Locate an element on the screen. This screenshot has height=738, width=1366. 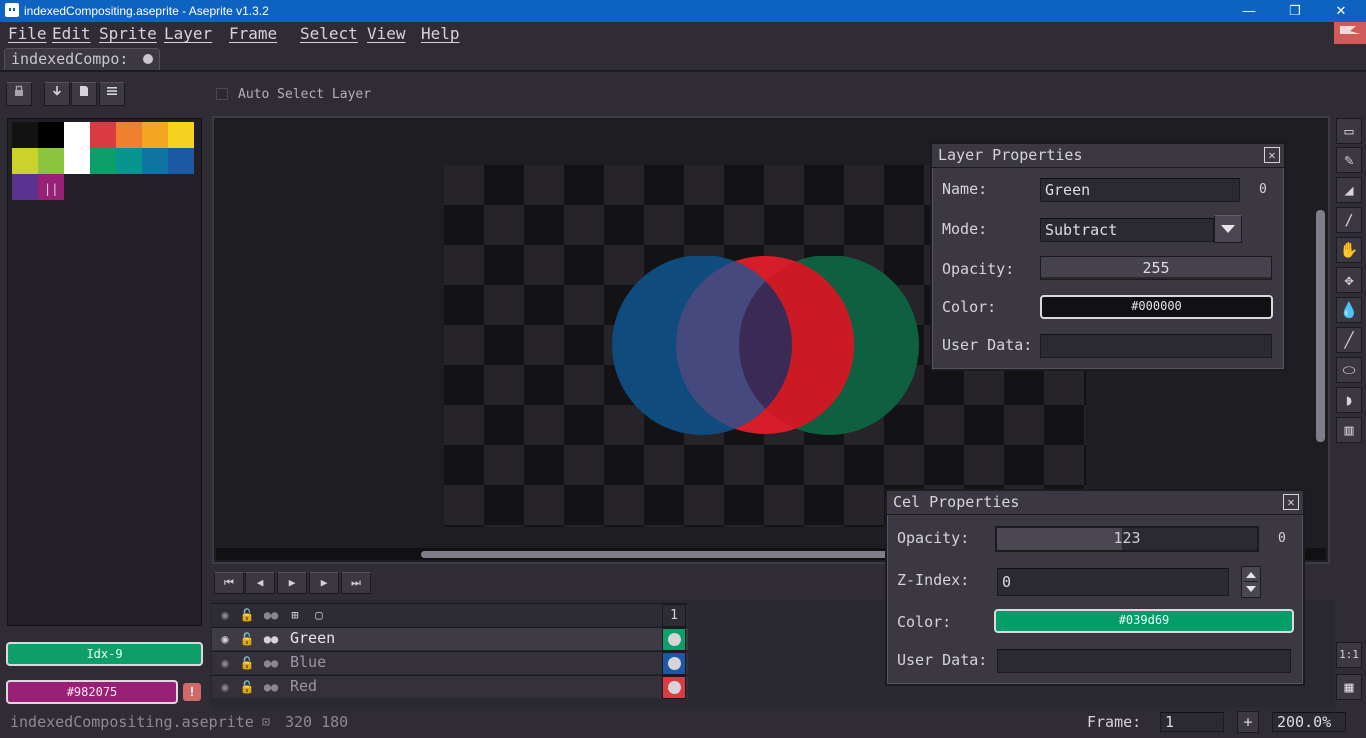
eraser-tool-icon: ◢ is located at coordinates (1349, 190).